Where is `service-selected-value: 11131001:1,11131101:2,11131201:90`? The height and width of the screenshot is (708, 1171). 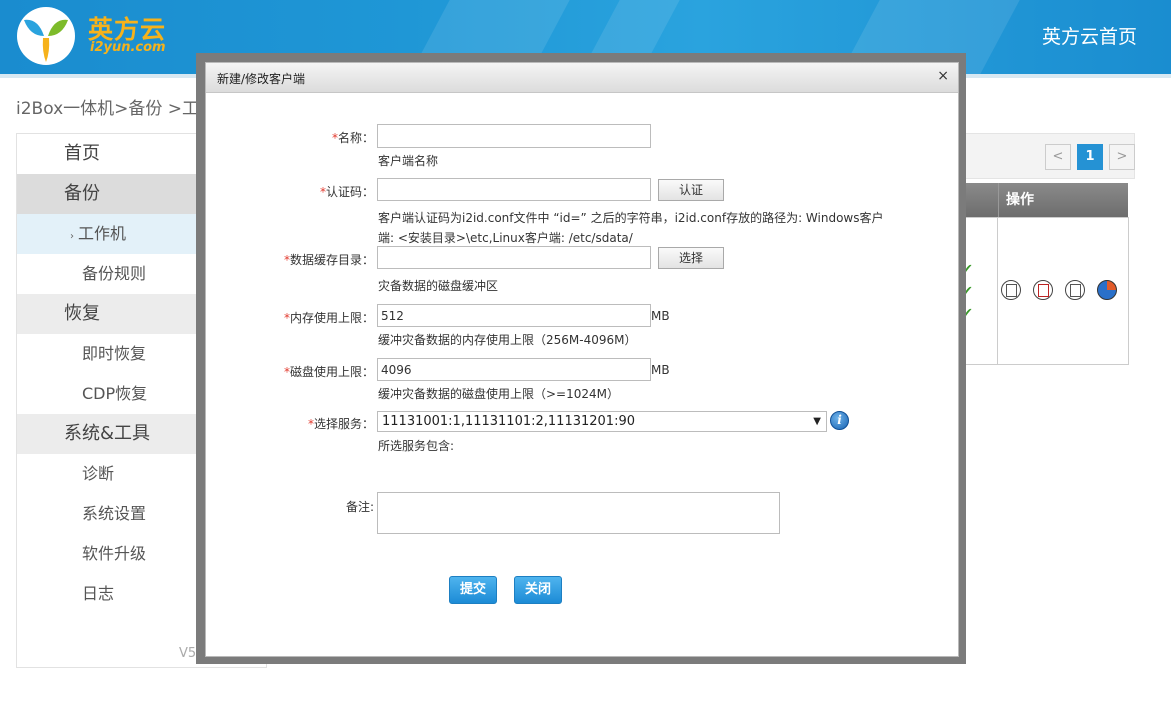 service-selected-value: 11131001:1,11131101:2,11131201:90 is located at coordinates (508, 421).